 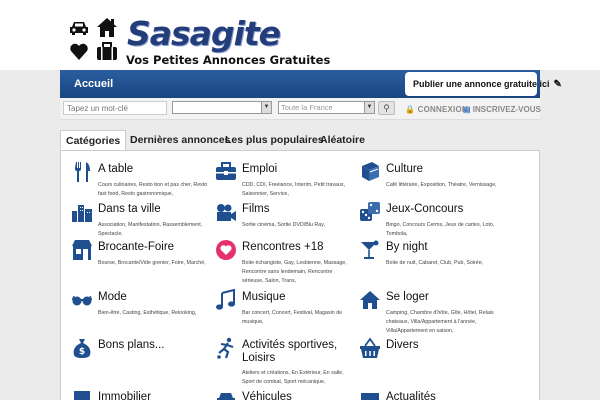 I want to click on tab-random: Aléatoire, so click(x=342, y=140).